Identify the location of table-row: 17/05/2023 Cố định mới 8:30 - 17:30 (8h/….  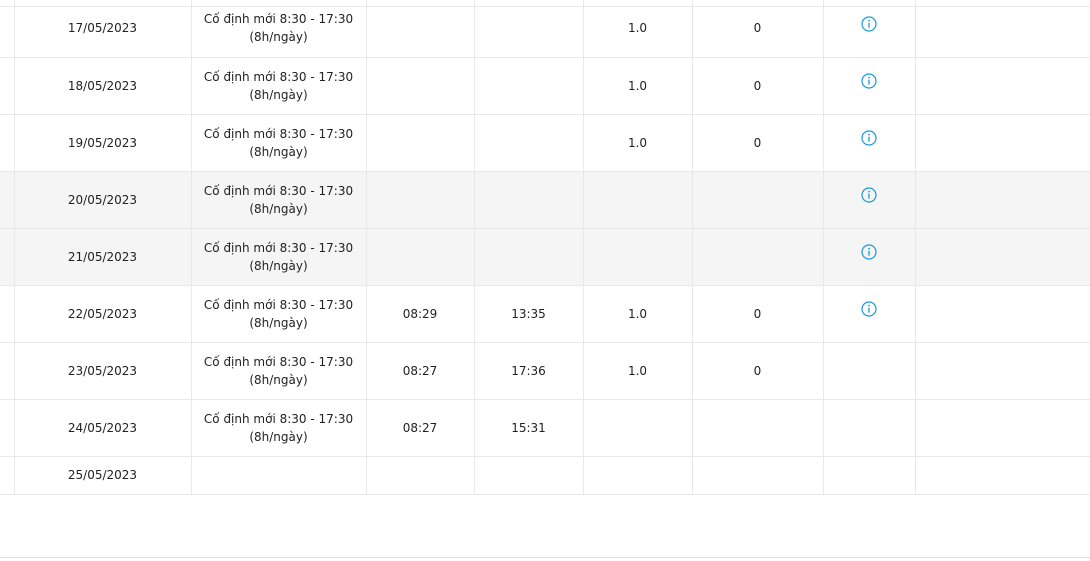
(545, 29).